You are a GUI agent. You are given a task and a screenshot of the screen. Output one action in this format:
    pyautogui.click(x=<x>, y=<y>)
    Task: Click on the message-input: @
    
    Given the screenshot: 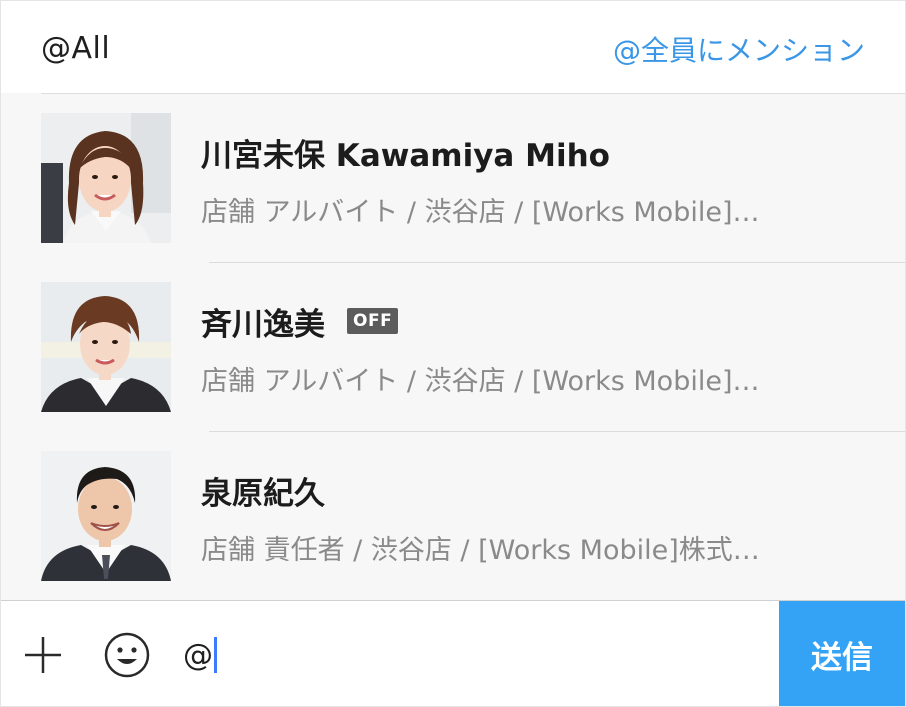 What is the action you would take?
    pyautogui.click(x=463, y=655)
    